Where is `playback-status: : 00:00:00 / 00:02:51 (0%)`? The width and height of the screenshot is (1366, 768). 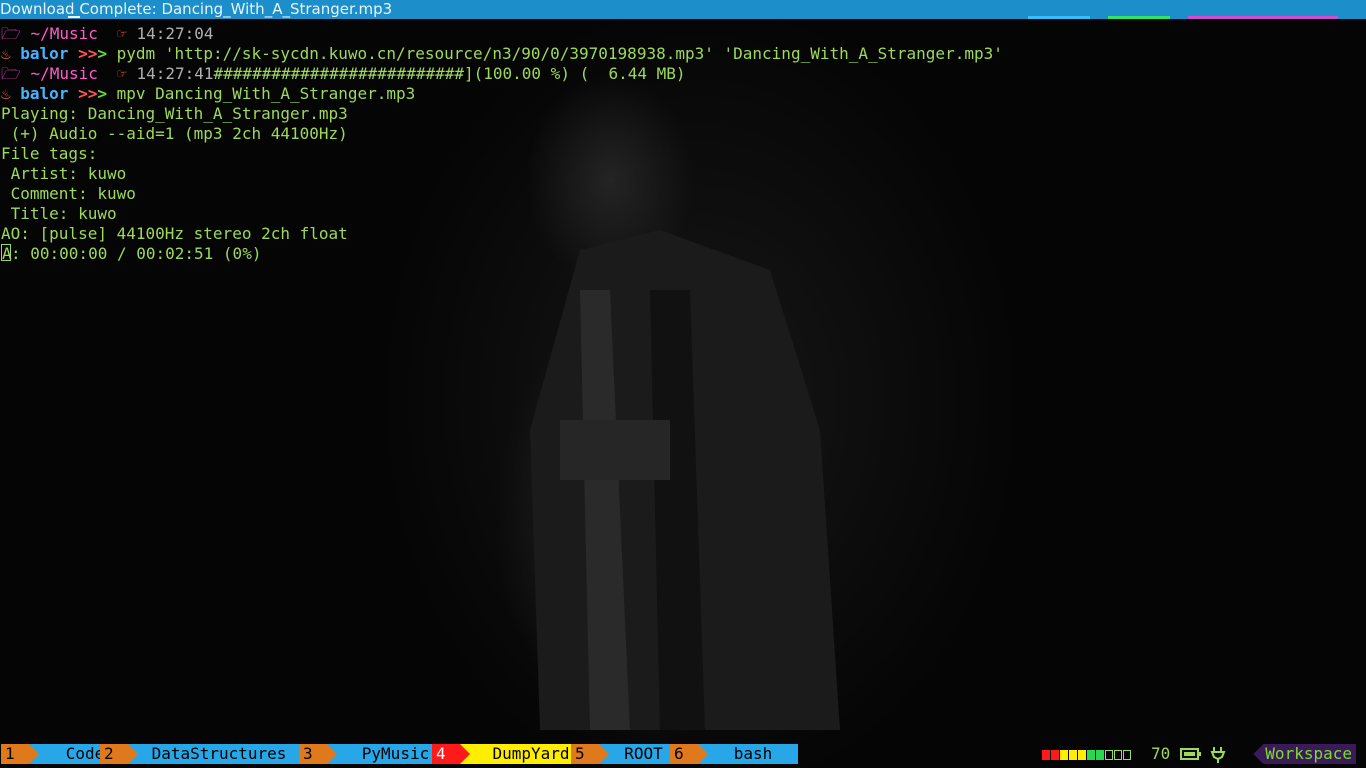 playback-status: : 00:00:00 / 00:02:51 (0%) is located at coordinates (136, 253).